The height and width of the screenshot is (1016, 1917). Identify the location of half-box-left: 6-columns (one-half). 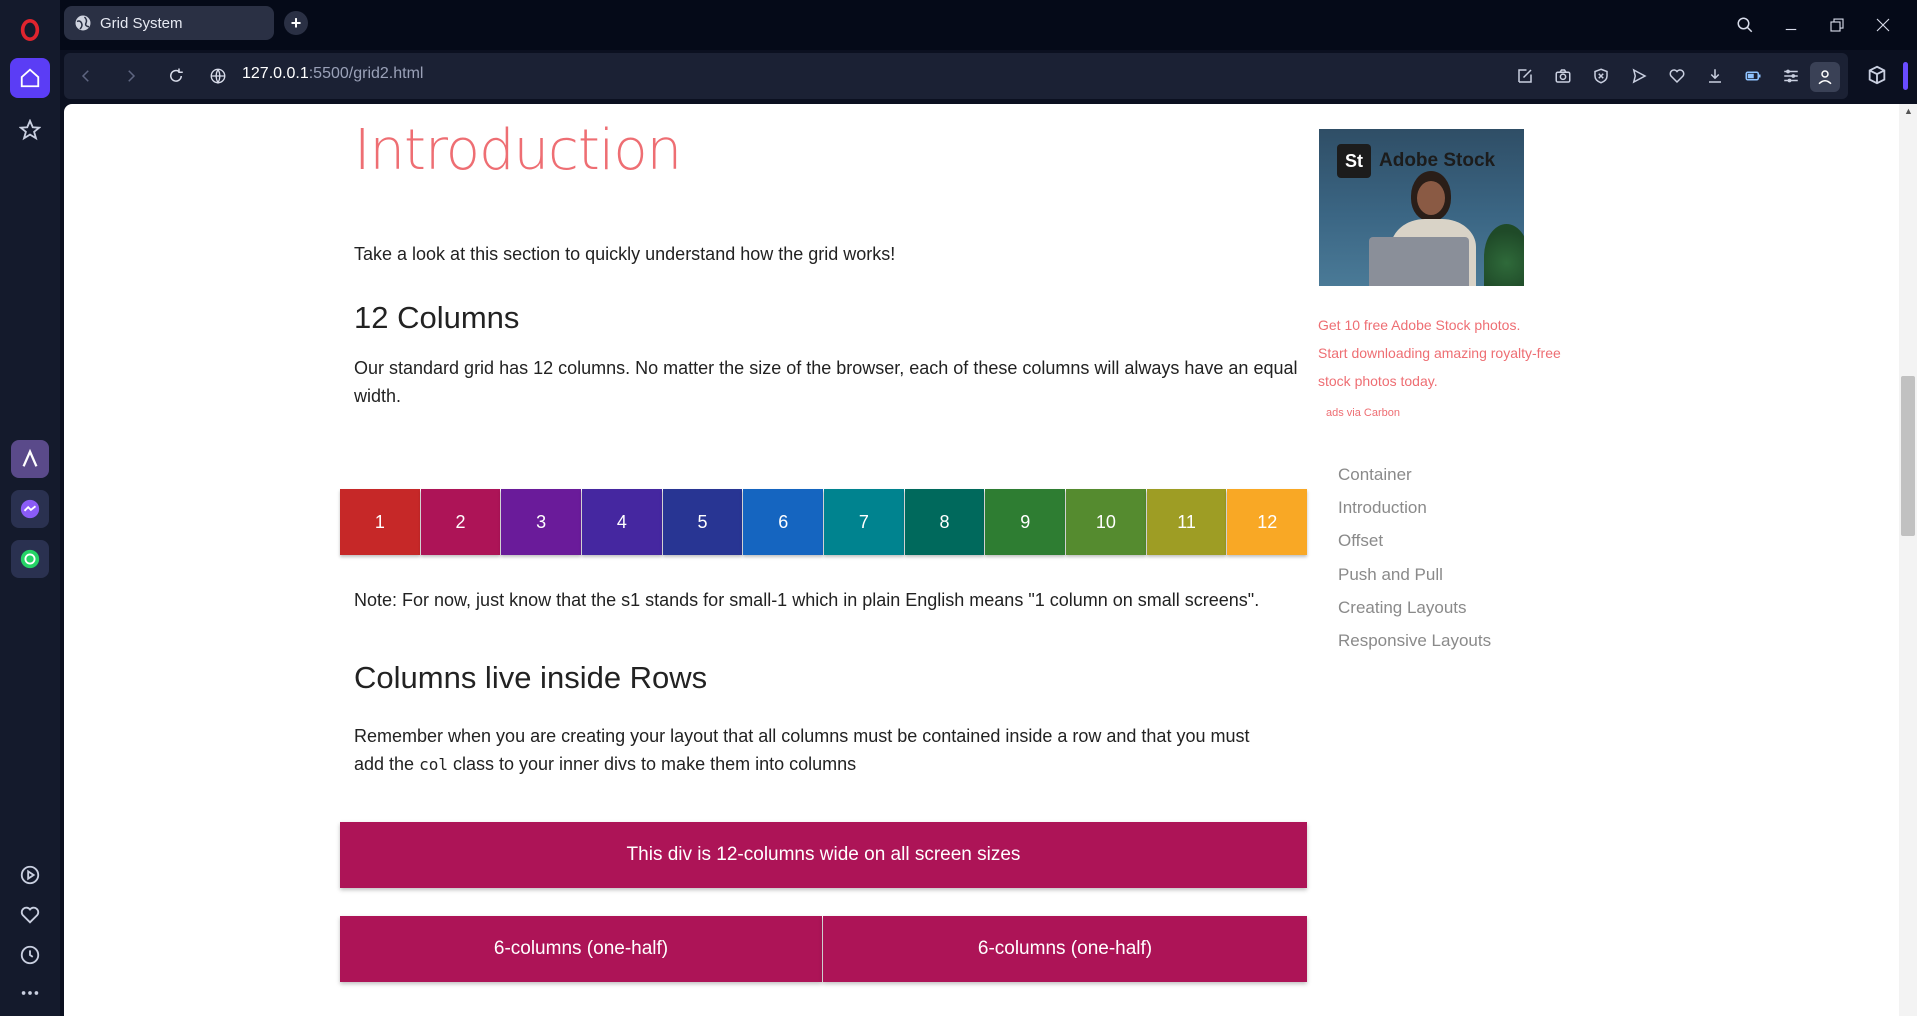
(581, 949).